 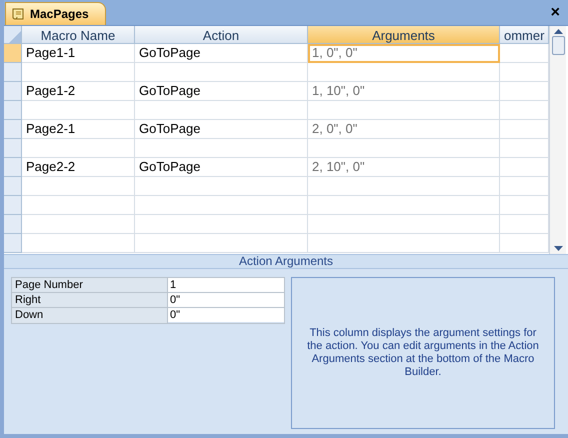 I want to click on table-cell: 1, 10", 0", so click(x=404, y=91).